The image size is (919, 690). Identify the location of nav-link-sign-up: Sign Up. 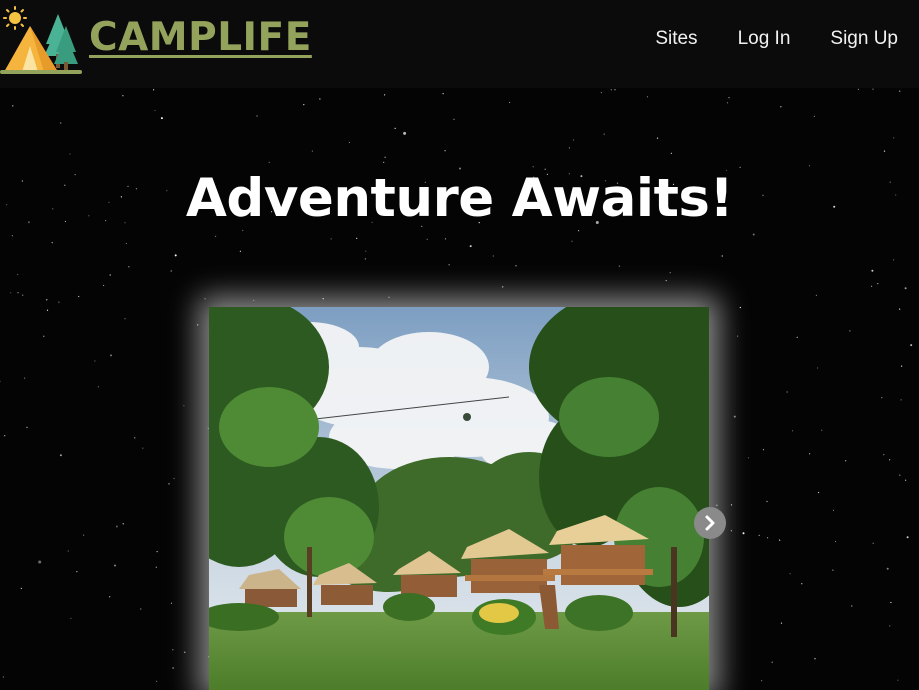
(864, 39).